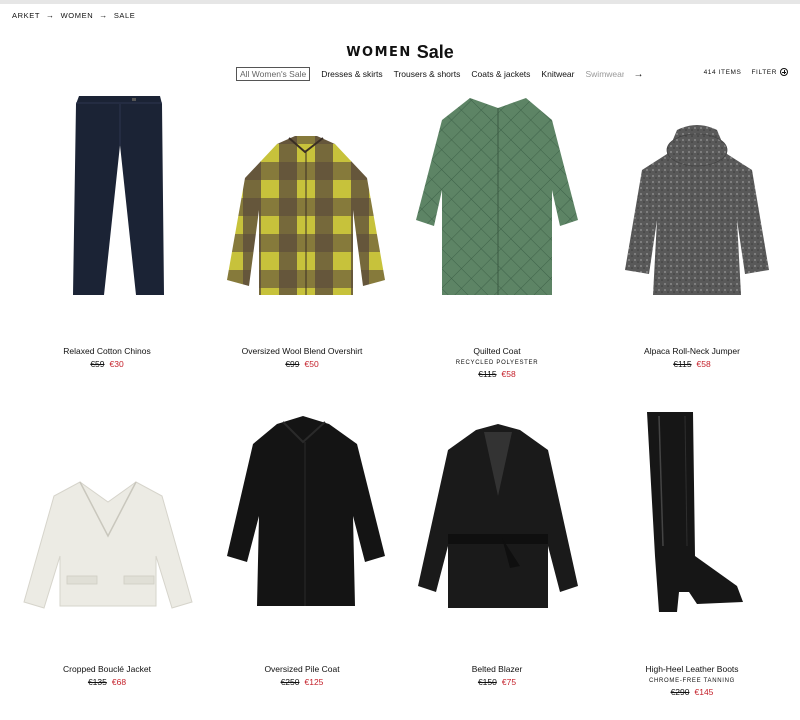  I want to click on product-name: Quilted Coat, so click(497, 351).